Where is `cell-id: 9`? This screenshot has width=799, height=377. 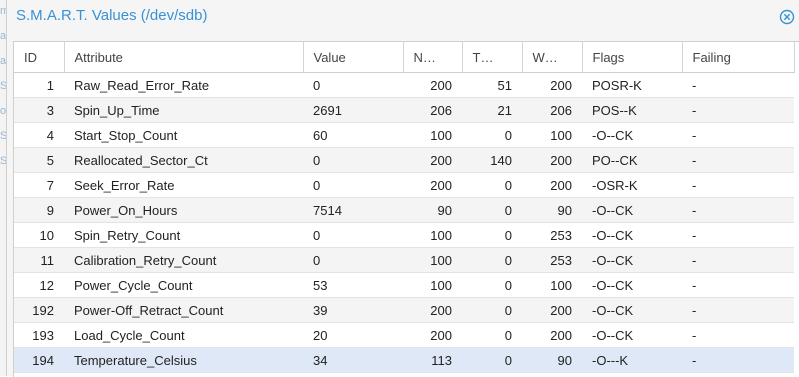
cell-id: 9 is located at coordinates (39, 210).